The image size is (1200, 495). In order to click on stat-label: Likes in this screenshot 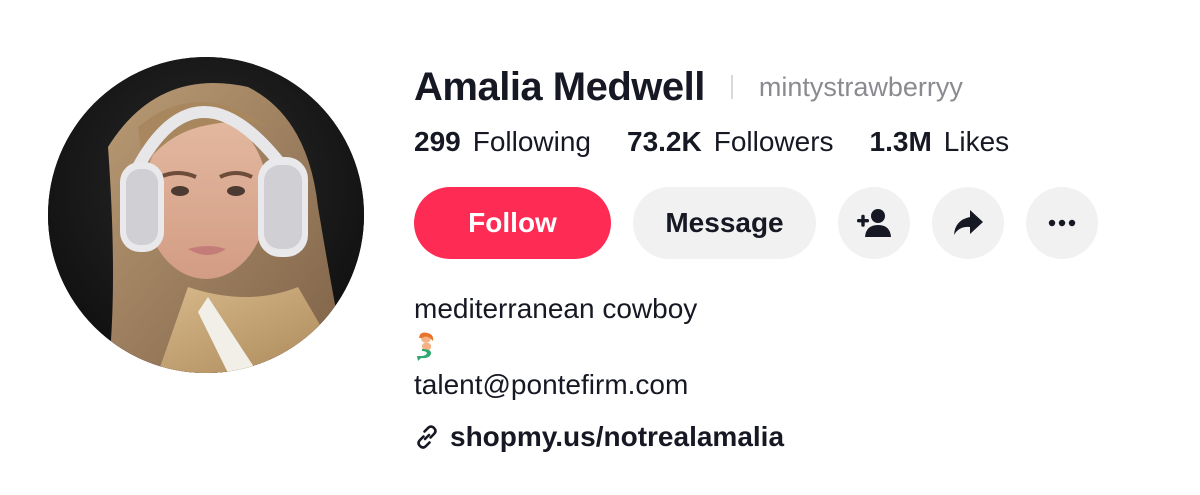, I will do `click(976, 141)`.